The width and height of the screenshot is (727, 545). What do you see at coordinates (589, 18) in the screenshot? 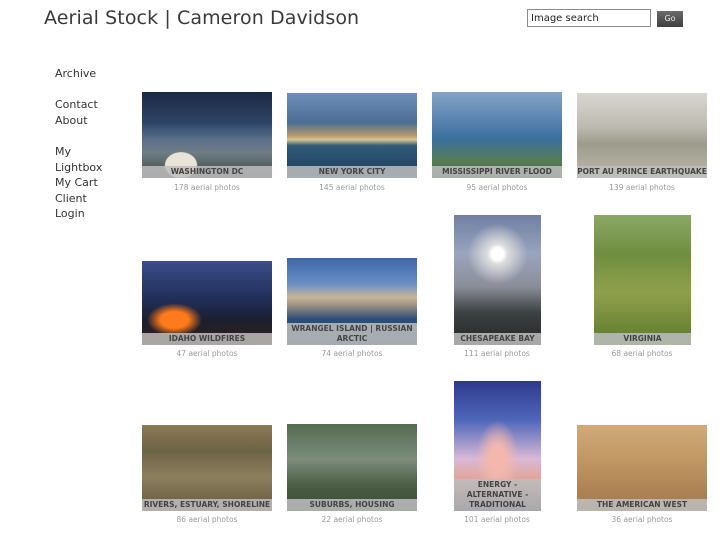
I see `search-input` at bounding box center [589, 18].